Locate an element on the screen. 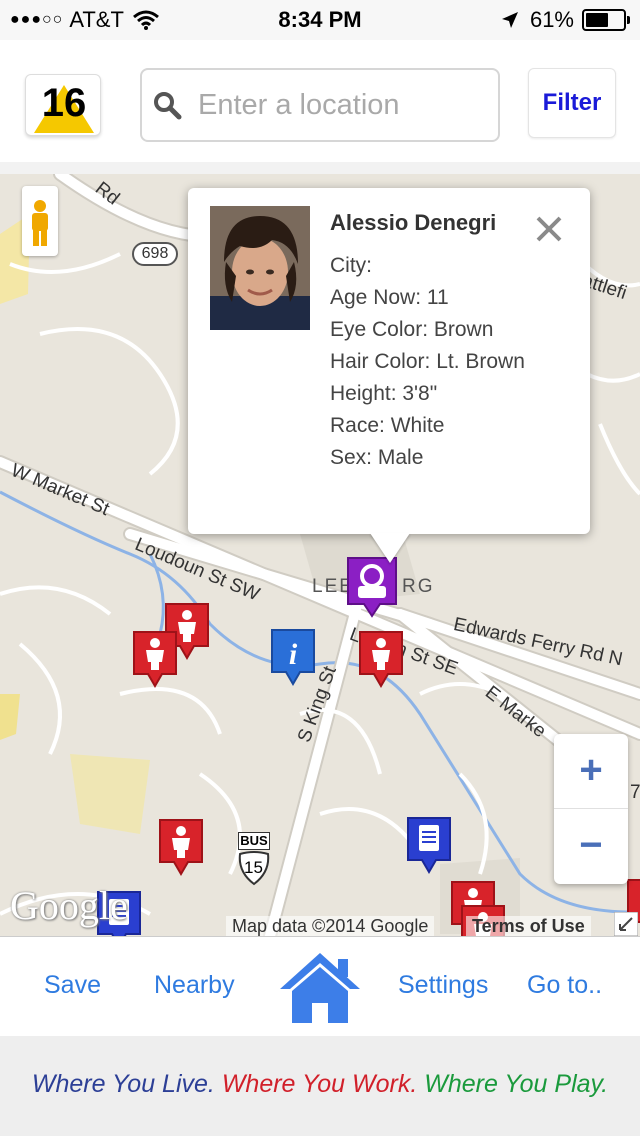 The height and width of the screenshot is (1136, 640). map-label-leesburg-right: RG is located at coordinates (418, 586).